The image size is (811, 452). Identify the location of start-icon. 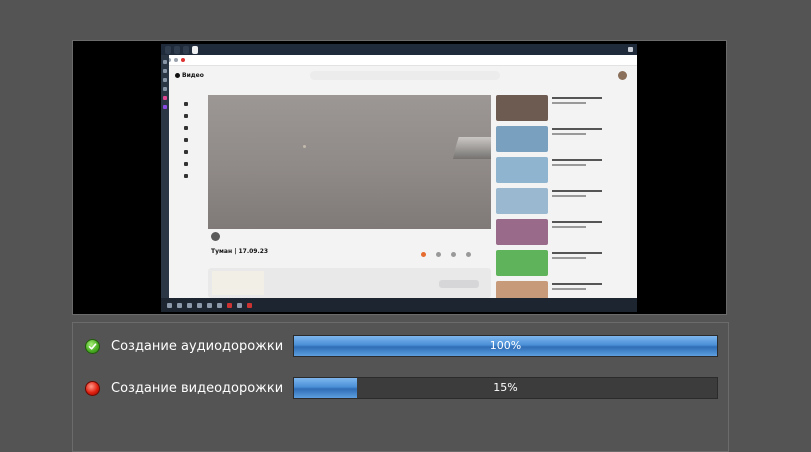
(169, 305).